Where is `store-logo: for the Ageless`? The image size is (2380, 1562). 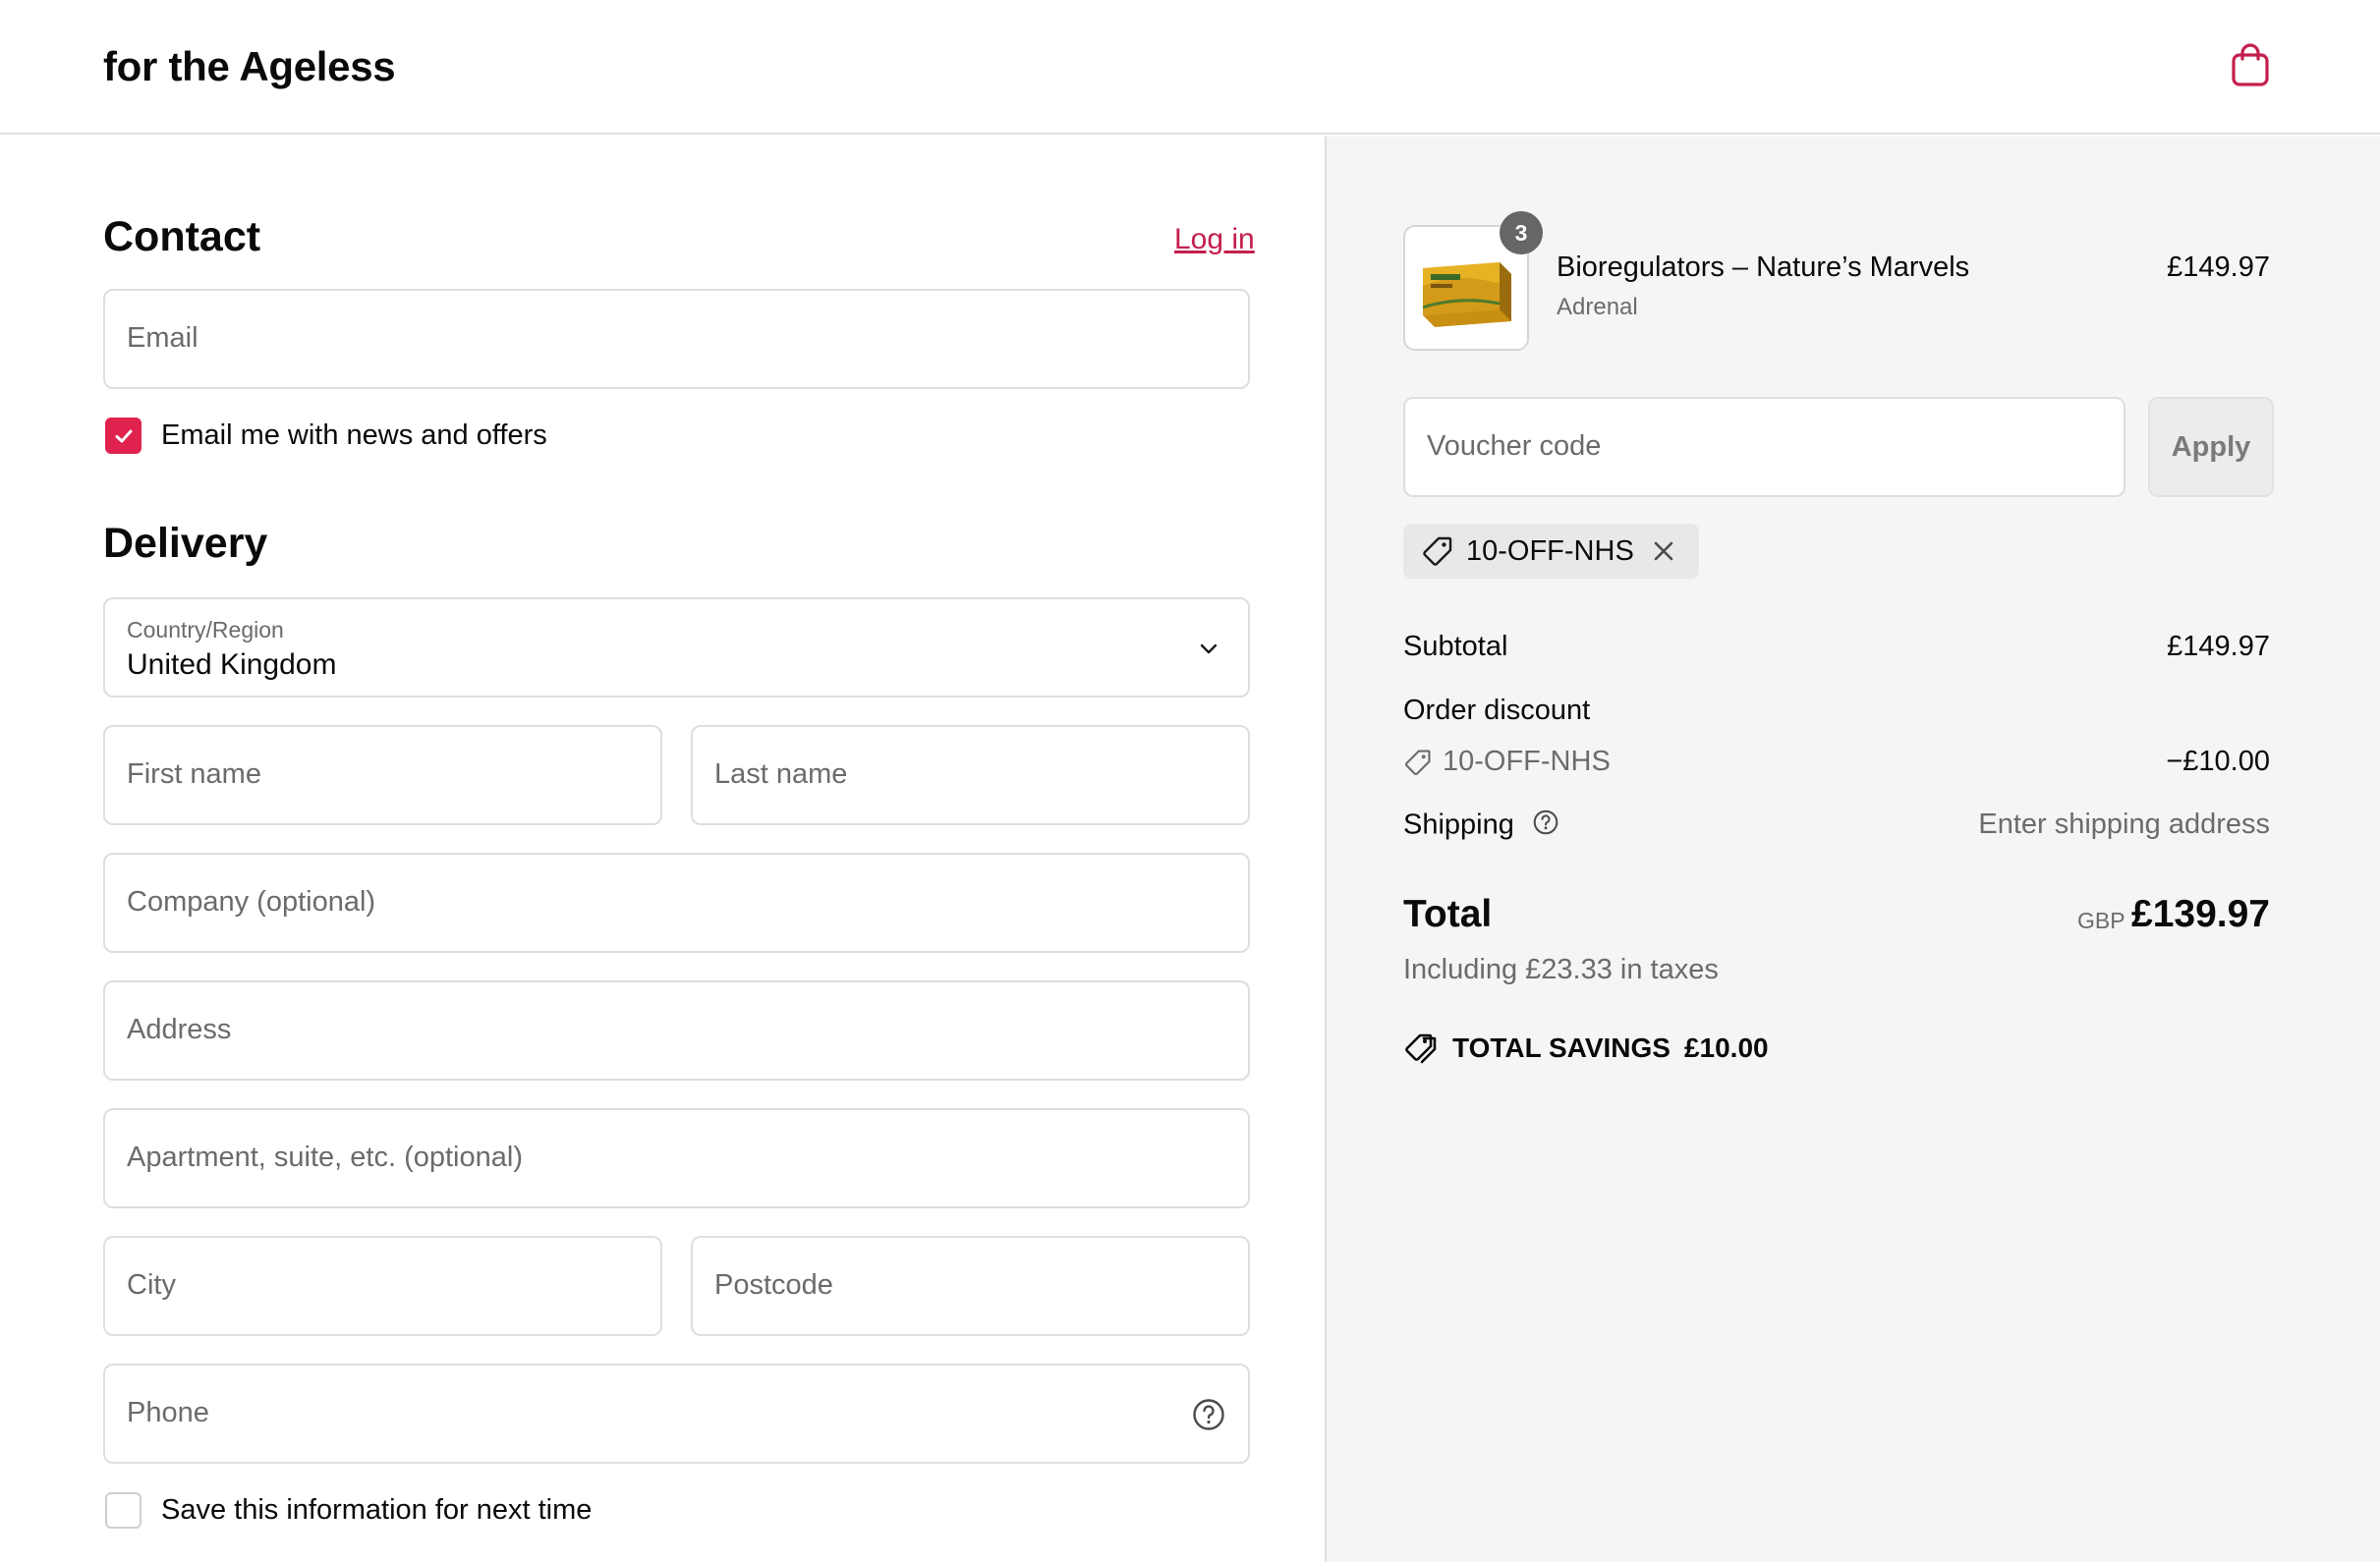 store-logo: for the Ageless is located at coordinates (249, 66).